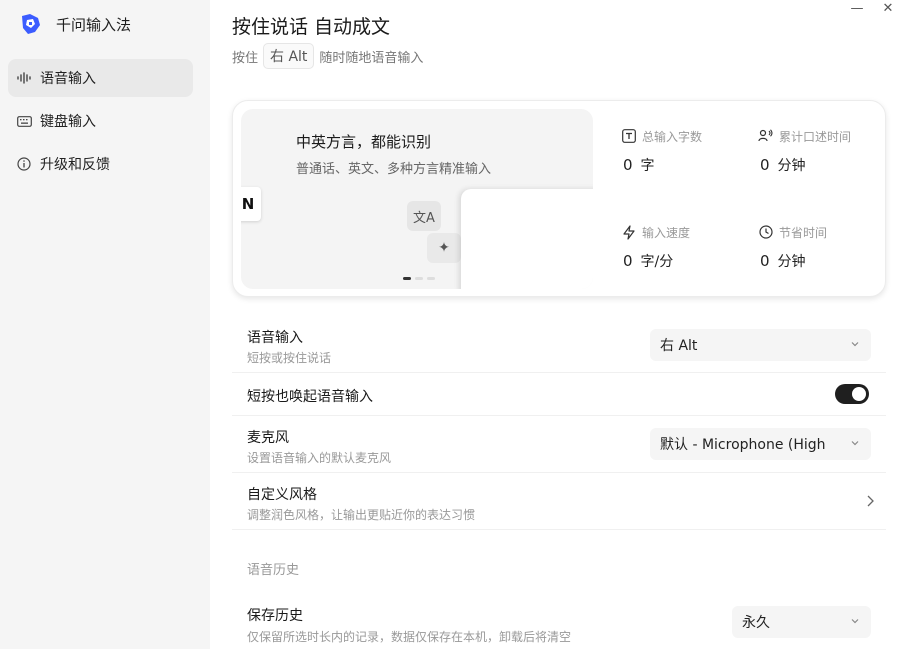 The height and width of the screenshot is (649, 900). What do you see at coordinates (647, 166) in the screenshot?
I see `stat-unit: 字` at bounding box center [647, 166].